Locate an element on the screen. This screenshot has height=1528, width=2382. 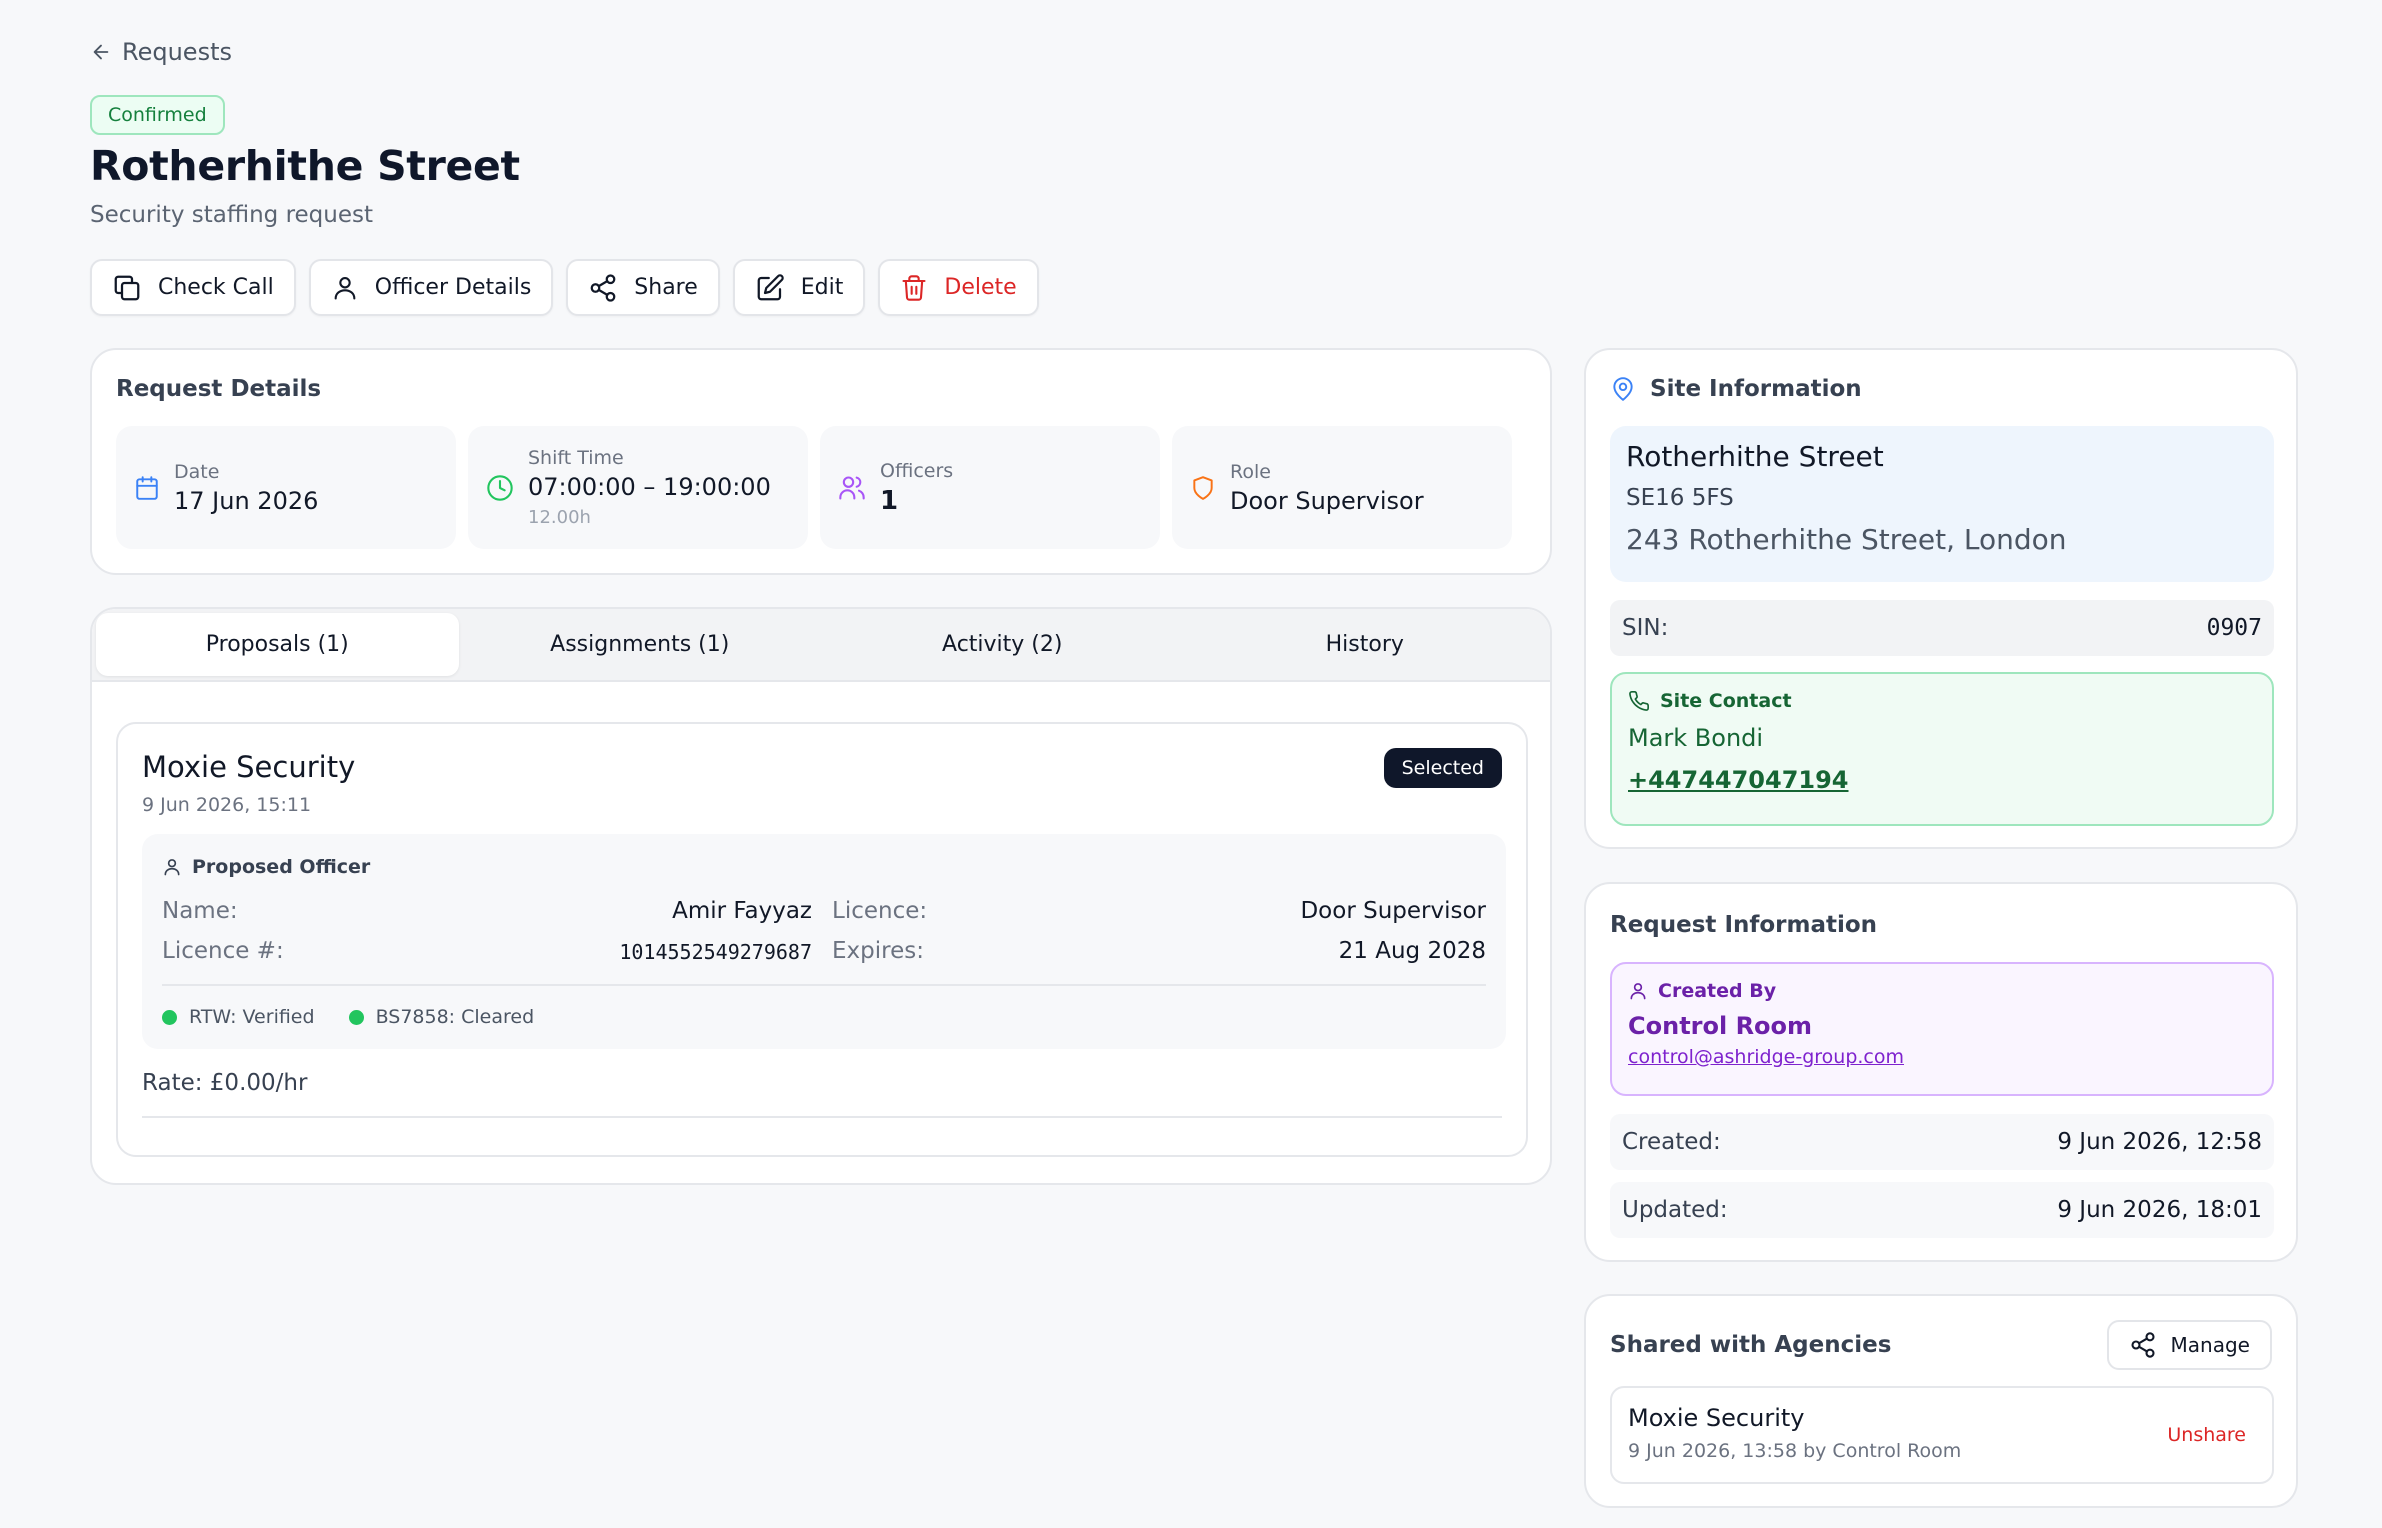
date-stat: Date 17 Jun 2026 is located at coordinates (286, 487).